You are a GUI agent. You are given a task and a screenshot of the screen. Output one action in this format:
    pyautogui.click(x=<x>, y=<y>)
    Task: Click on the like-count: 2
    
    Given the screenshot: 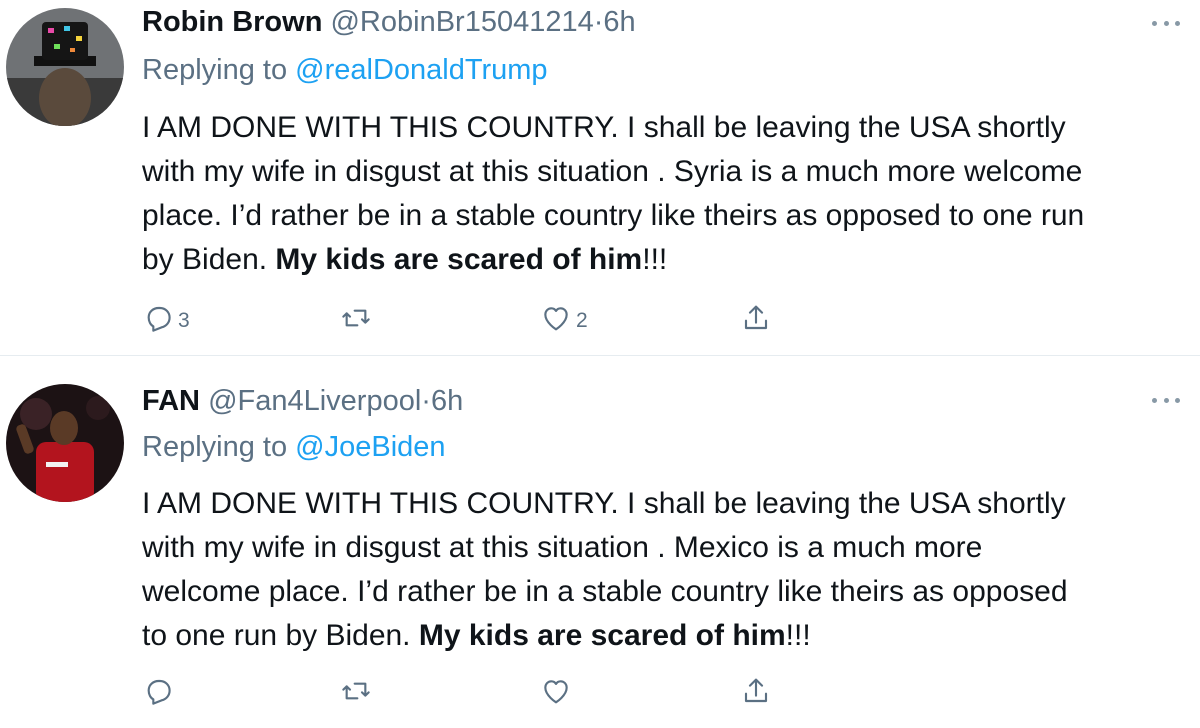 What is the action you would take?
    pyautogui.click(x=582, y=320)
    